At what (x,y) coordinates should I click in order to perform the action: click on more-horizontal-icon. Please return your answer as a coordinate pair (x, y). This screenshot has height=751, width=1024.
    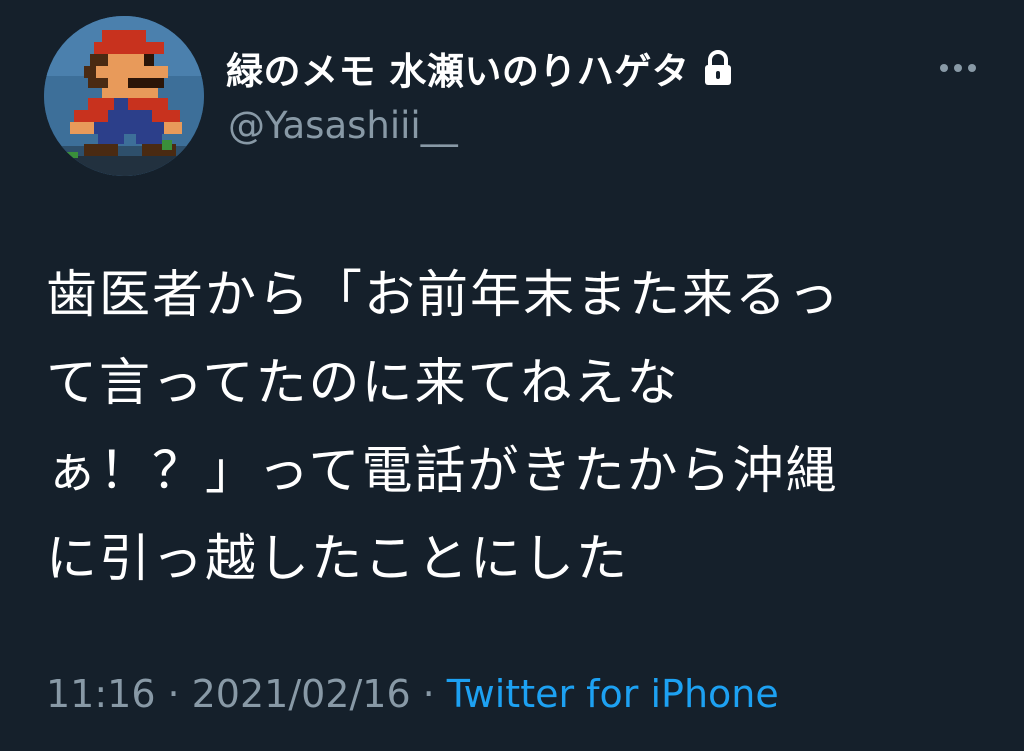
    Looking at the image, I should click on (958, 68).